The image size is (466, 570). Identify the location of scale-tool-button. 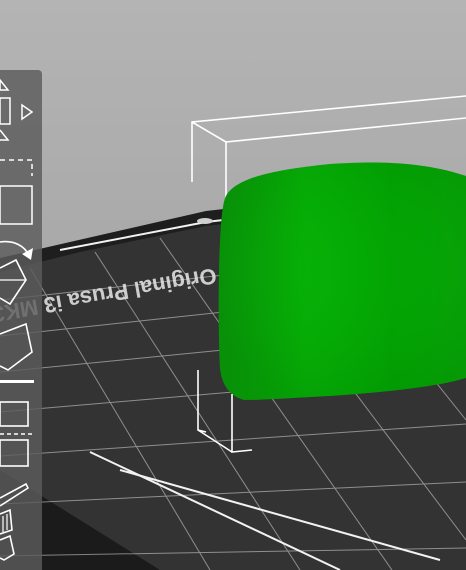
(21, 192).